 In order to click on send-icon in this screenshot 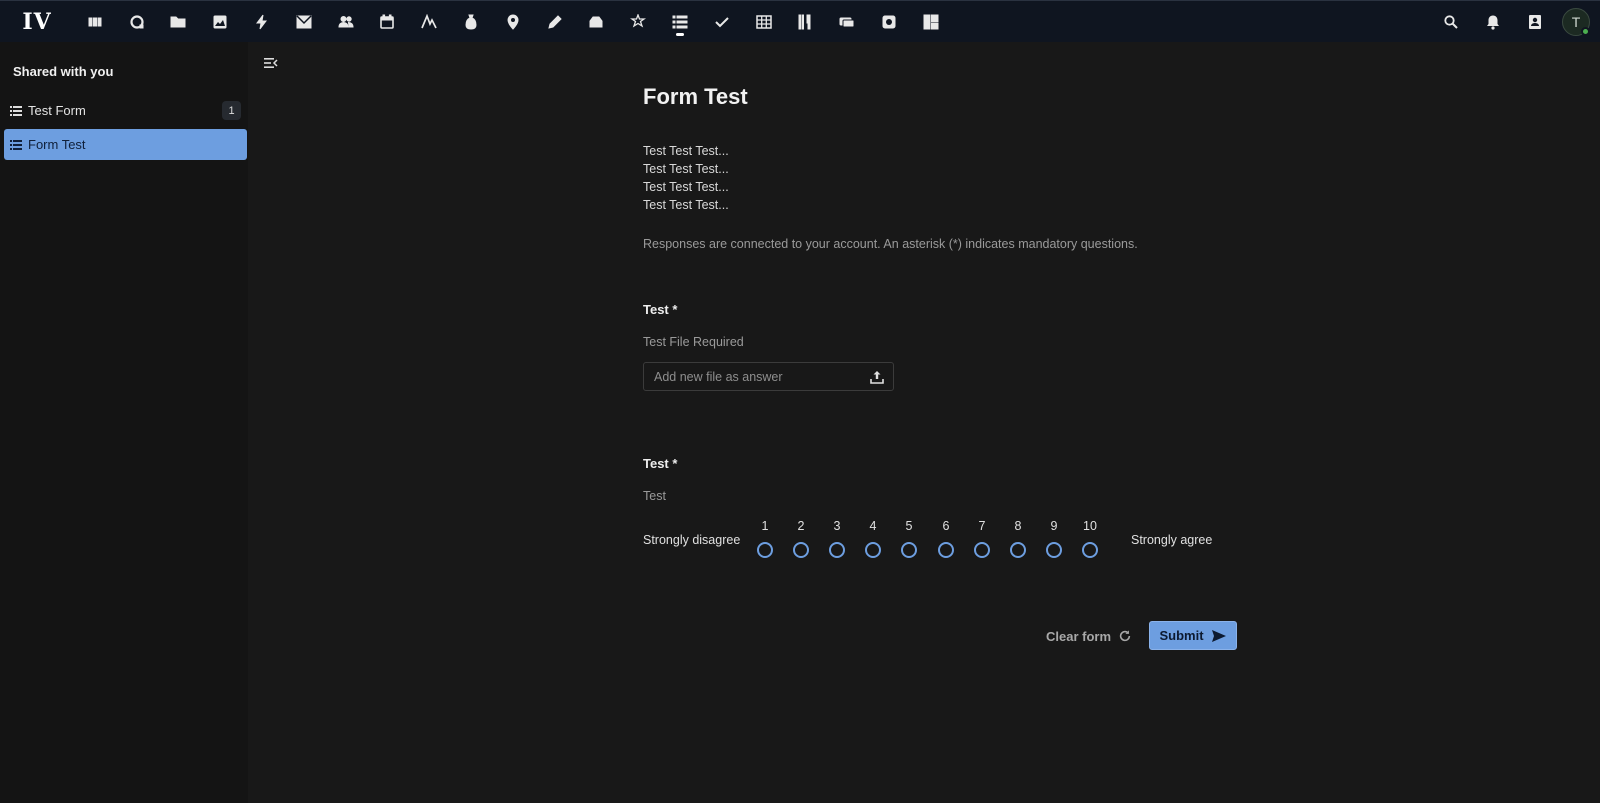, I will do `click(1218, 635)`.